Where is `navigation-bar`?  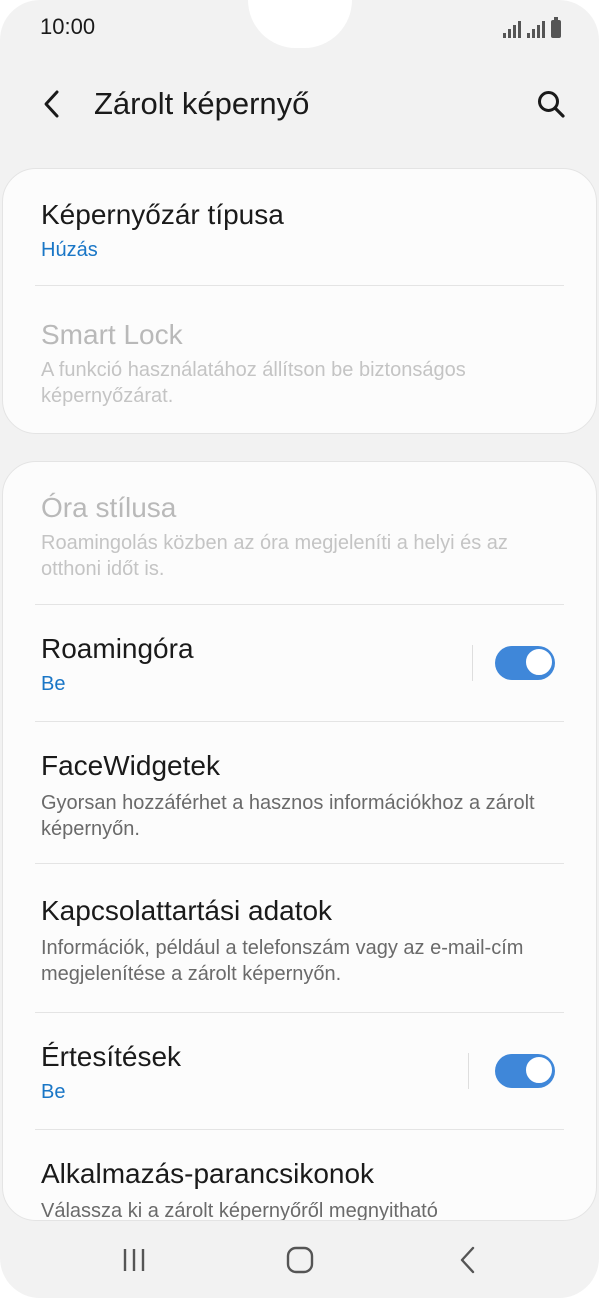
navigation-bar is located at coordinates (299, 1260).